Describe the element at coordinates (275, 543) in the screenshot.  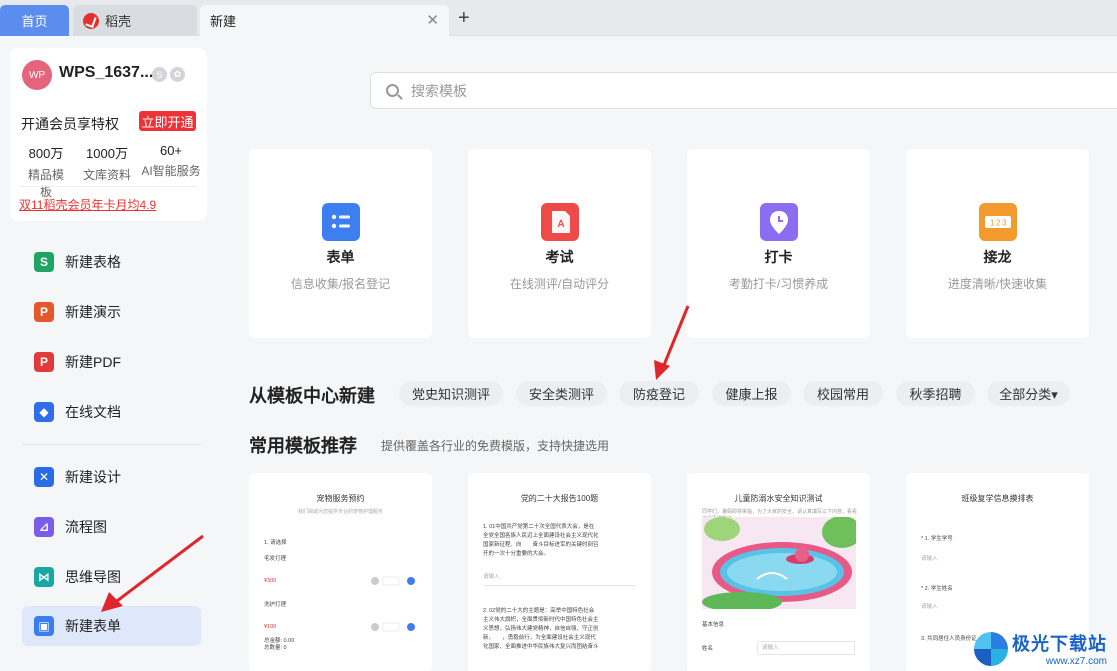
I see `template-line: 1. 请选择` at that location.